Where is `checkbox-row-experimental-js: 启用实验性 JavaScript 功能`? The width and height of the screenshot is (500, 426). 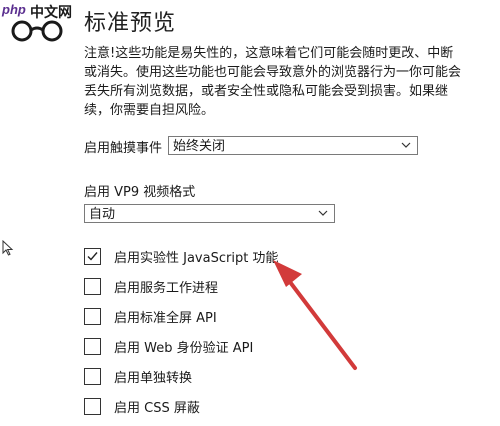
checkbox-row-experimental-js: 启用实验性 JavaScript 功能 is located at coordinates (181, 256).